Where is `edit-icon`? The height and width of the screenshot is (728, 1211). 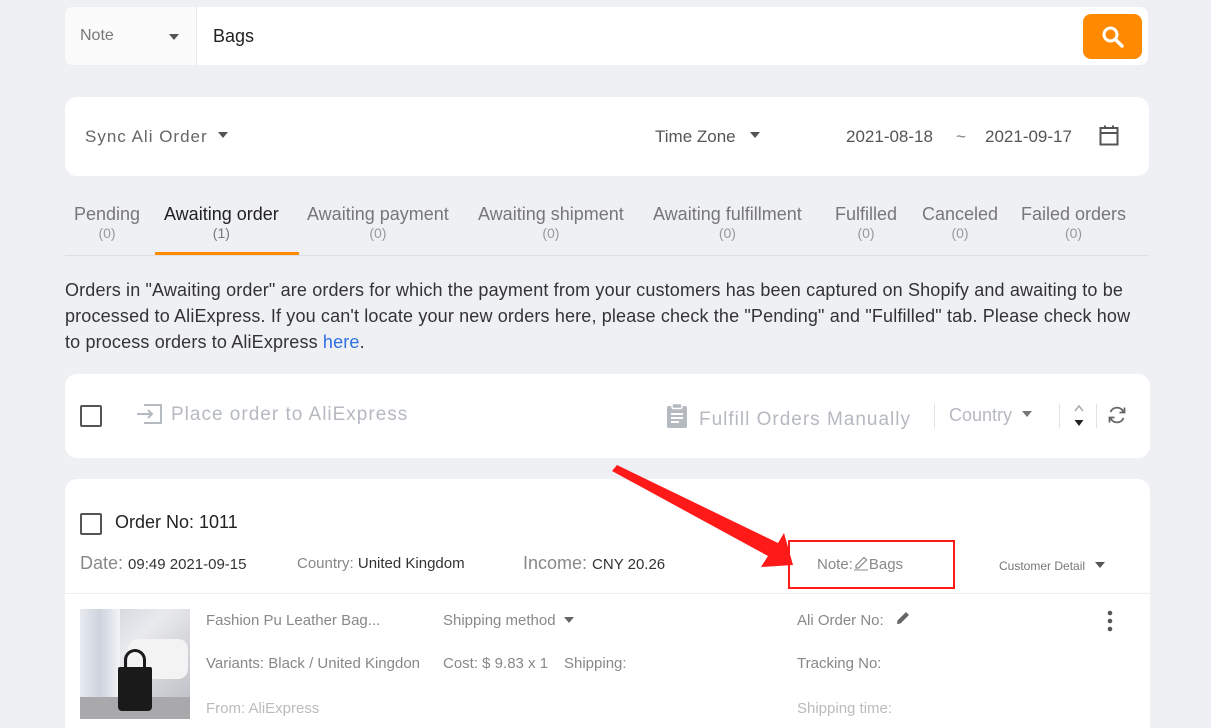
edit-icon is located at coordinates (903, 617).